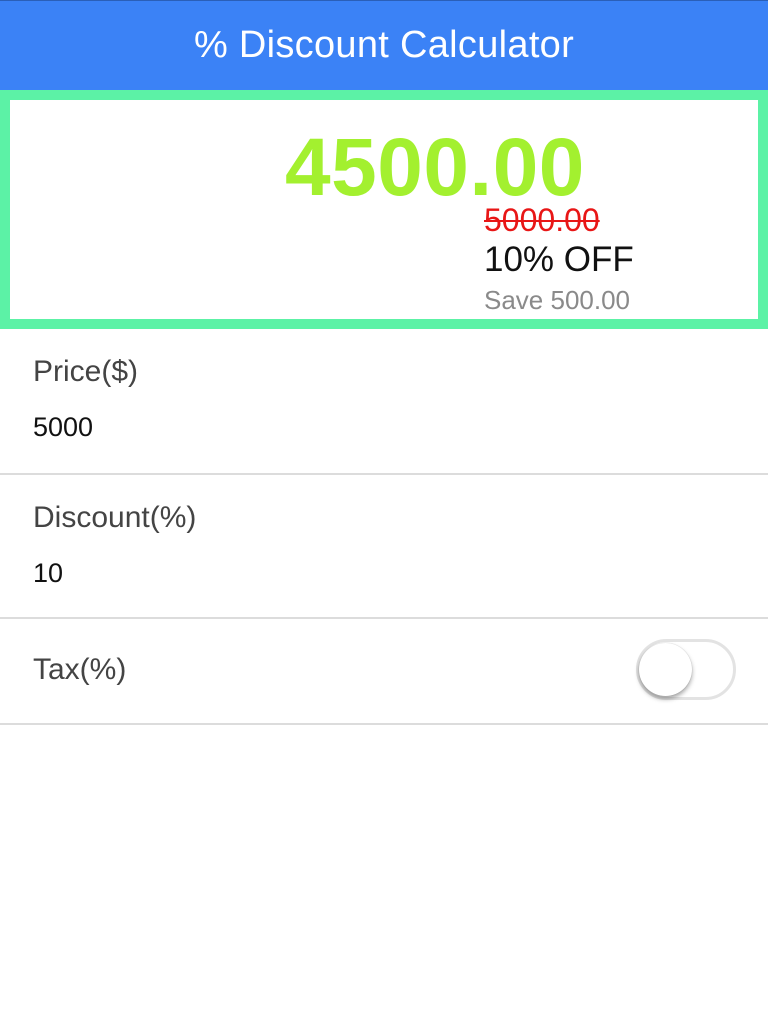 The width and height of the screenshot is (768, 1033). What do you see at coordinates (557, 300) in the screenshot?
I see `savings-text: Save 500.00` at bounding box center [557, 300].